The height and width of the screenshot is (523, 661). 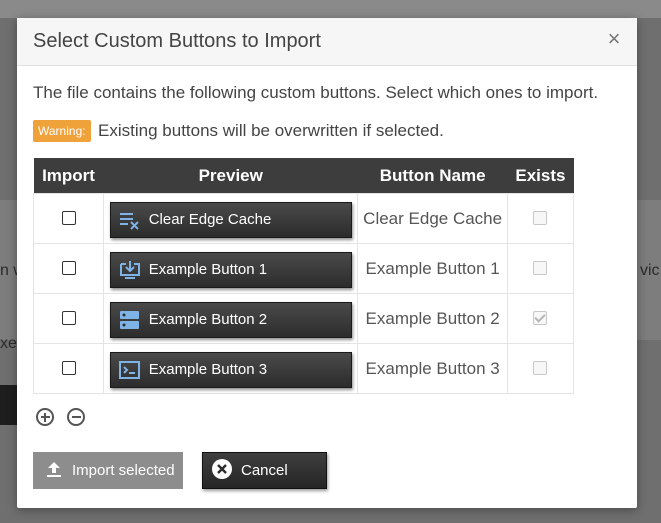 What do you see at coordinates (130, 270) in the screenshot?
I see `monitor-download-icon` at bounding box center [130, 270].